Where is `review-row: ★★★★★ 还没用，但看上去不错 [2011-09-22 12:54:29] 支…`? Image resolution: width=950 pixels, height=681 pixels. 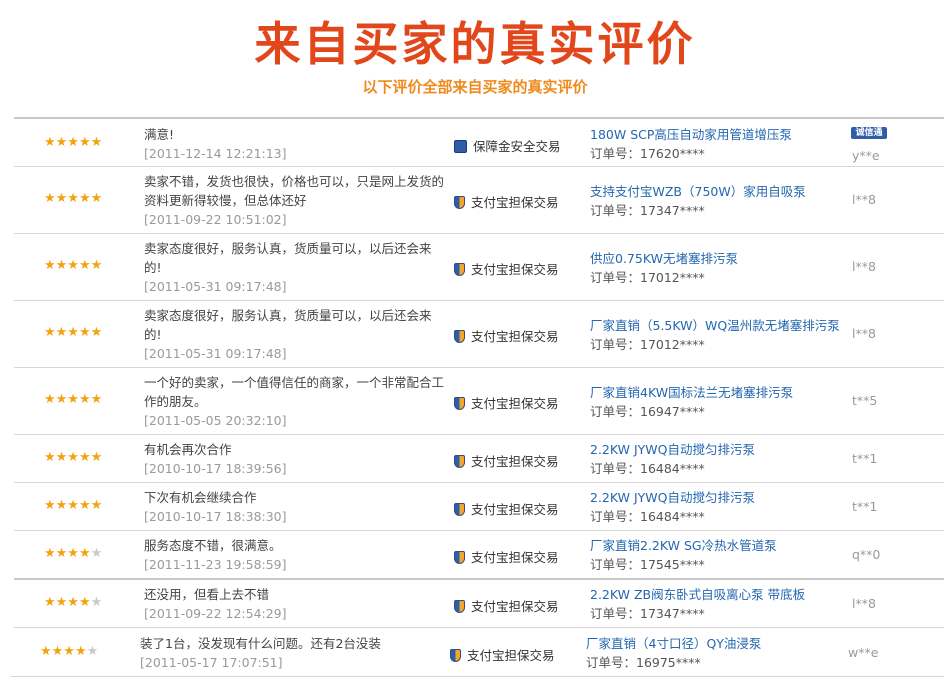
review-row: ★★★★★ 还没用，但看上去不错 [2011-09-22 12:54:29] 支… is located at coordinates (479, 604).